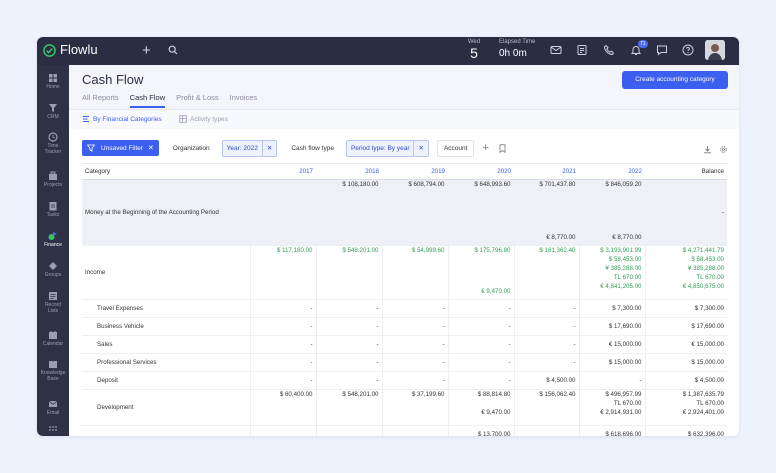 The height and width of the screenshot is (473, 776). What do you see at coordinates (502, 148) in the screenshot?
I see `bookmark-icon` at bounding box center [502, 148].